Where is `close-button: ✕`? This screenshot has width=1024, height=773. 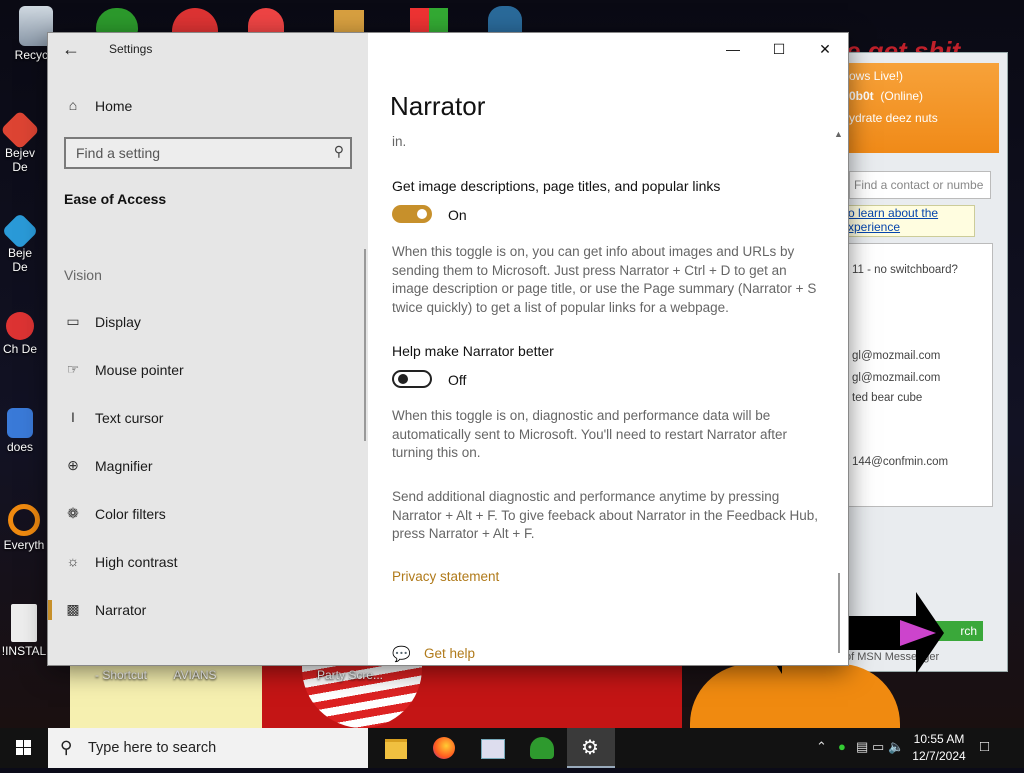 close-button: ✕ is located at coordinates (825, 49).